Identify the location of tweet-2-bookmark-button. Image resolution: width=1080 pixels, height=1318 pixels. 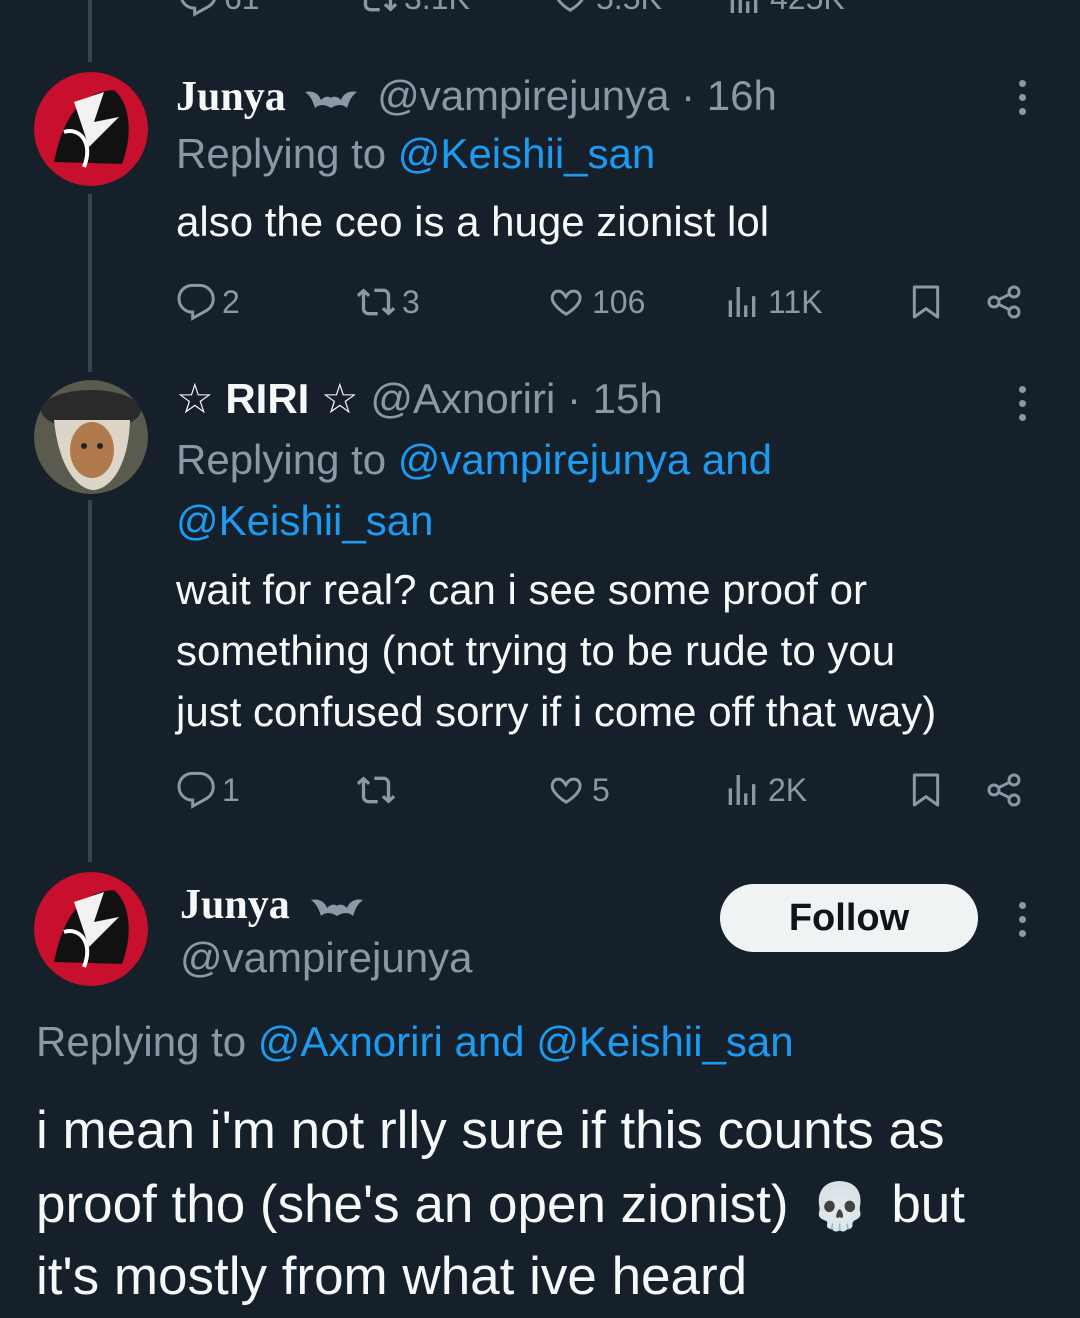
(926, 790).